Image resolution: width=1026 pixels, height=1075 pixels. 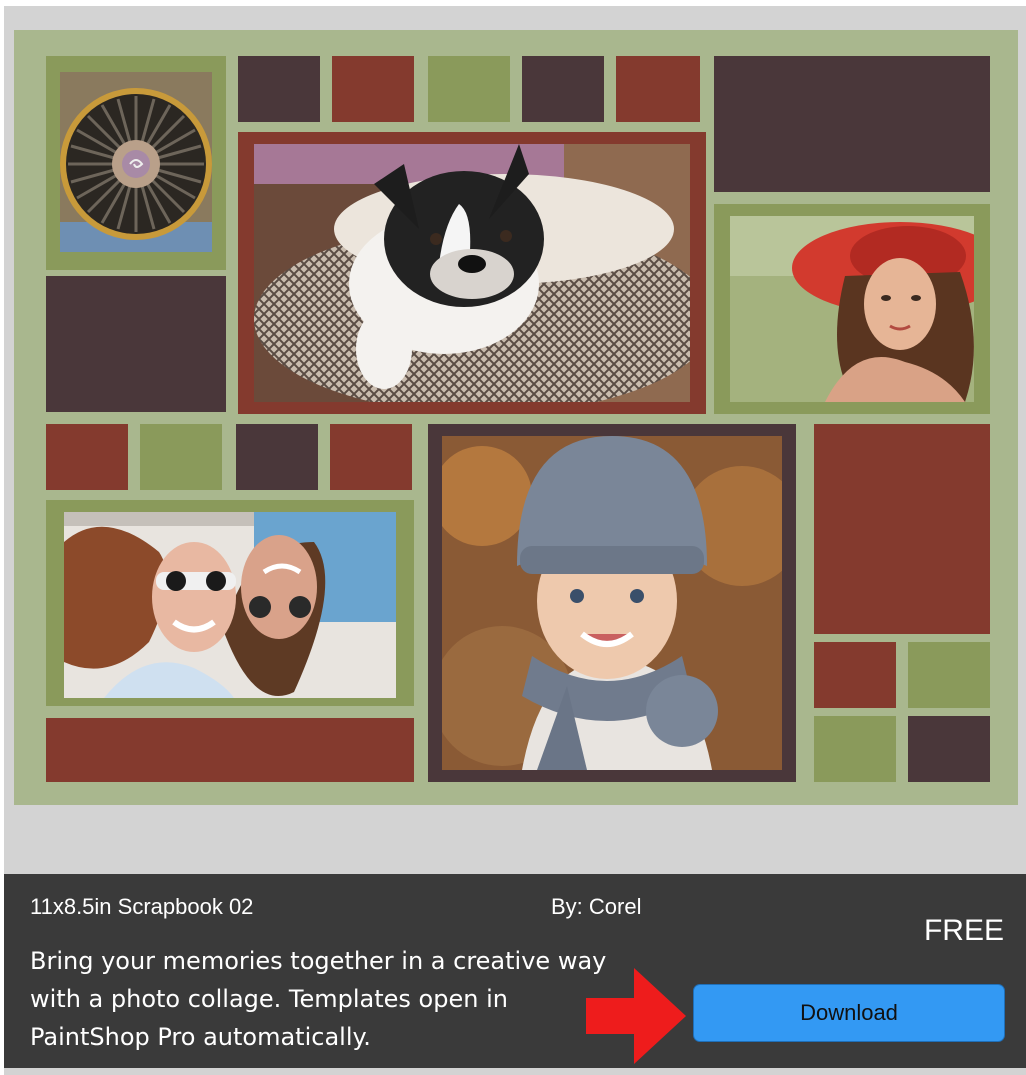 I want to click on template-author: By: Corel, so click(x=596, y=906).